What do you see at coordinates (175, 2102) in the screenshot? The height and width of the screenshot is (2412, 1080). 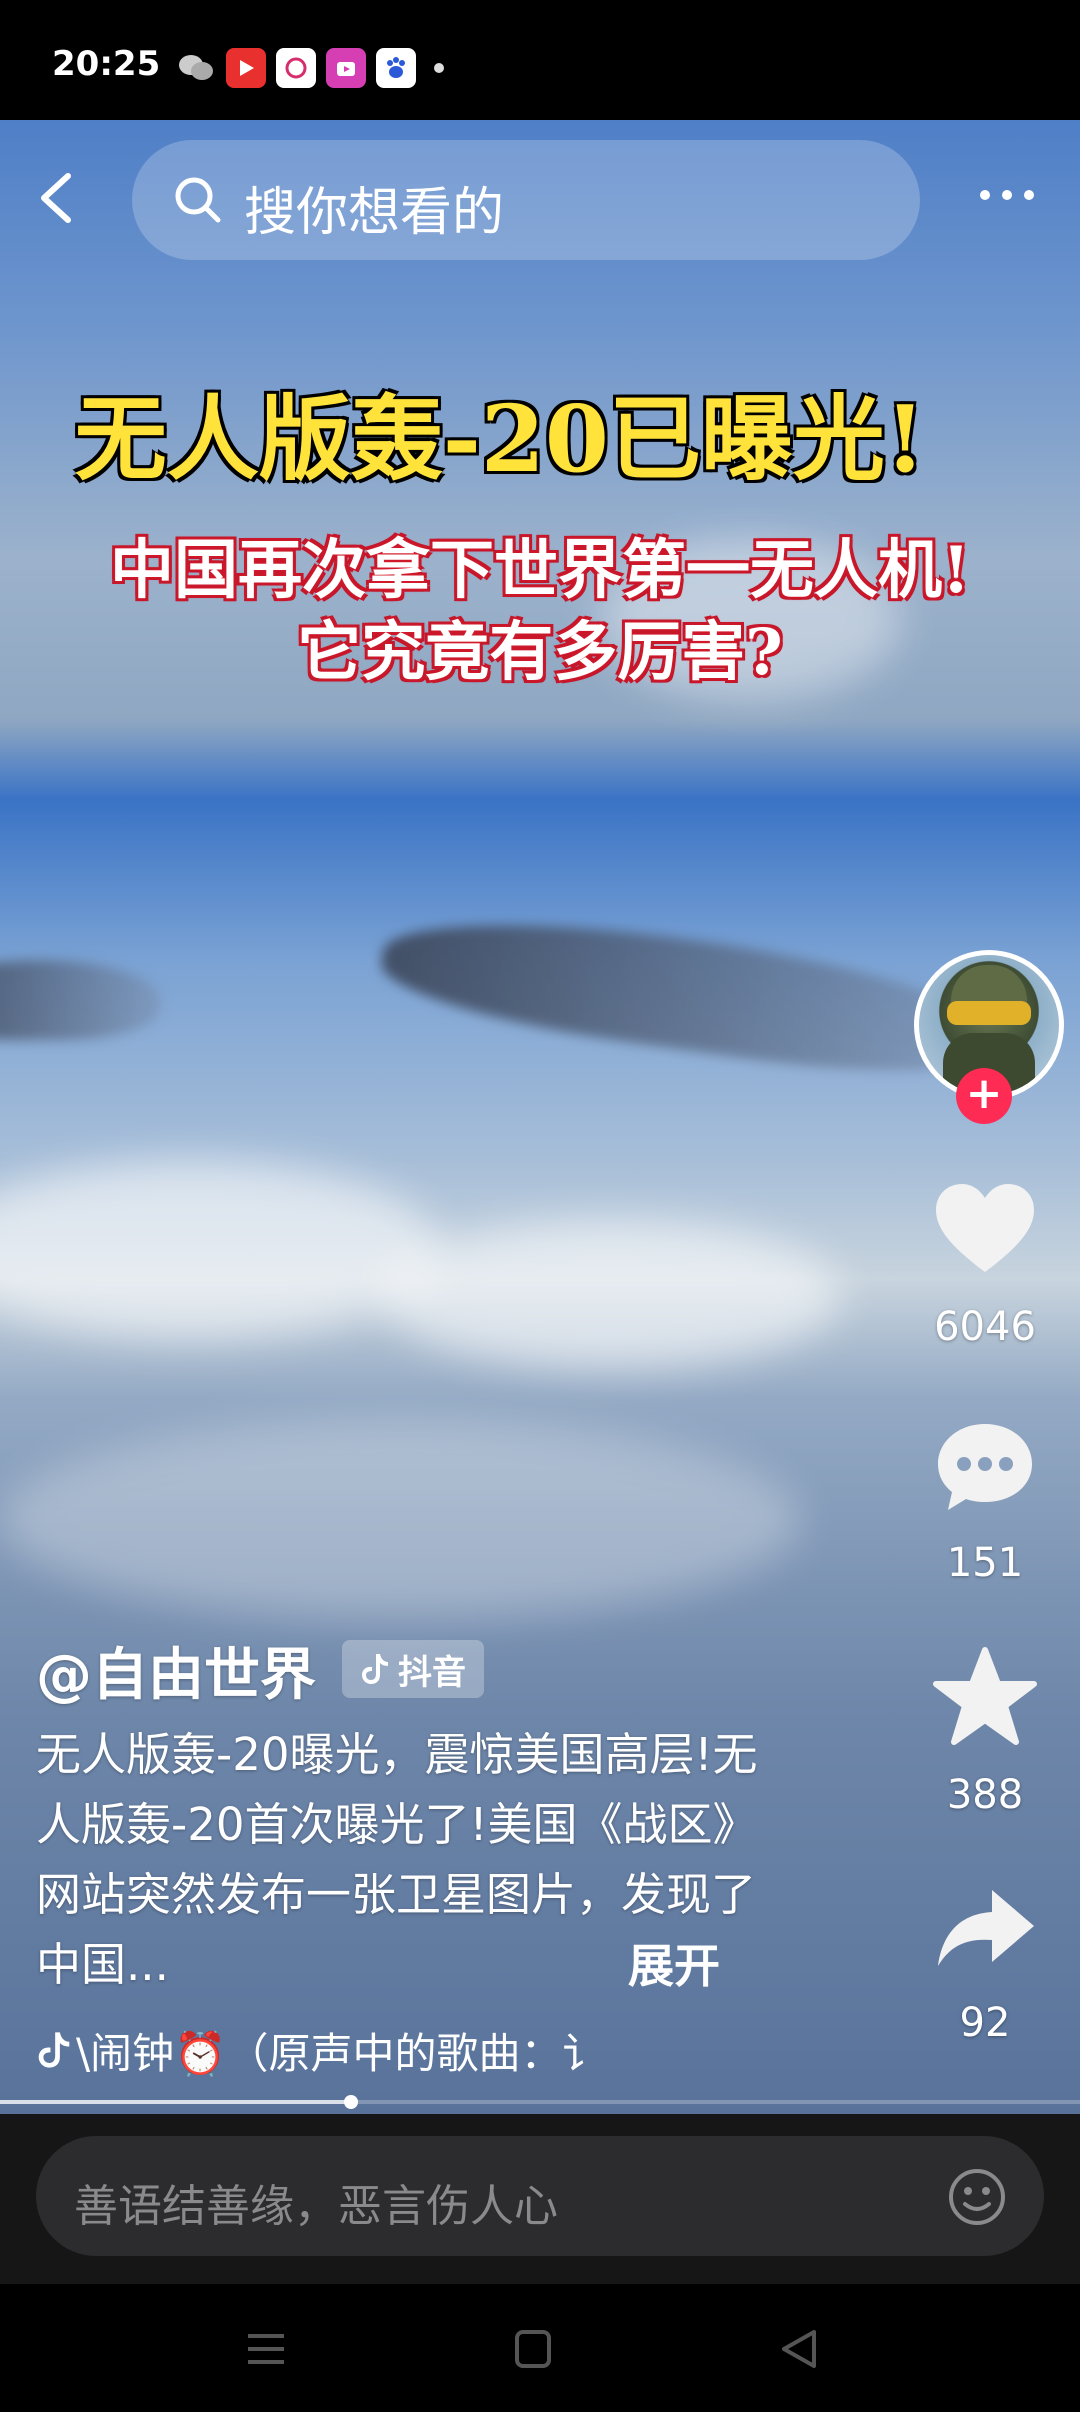 I see `progress-fill` at bounding box center [175, 2102].